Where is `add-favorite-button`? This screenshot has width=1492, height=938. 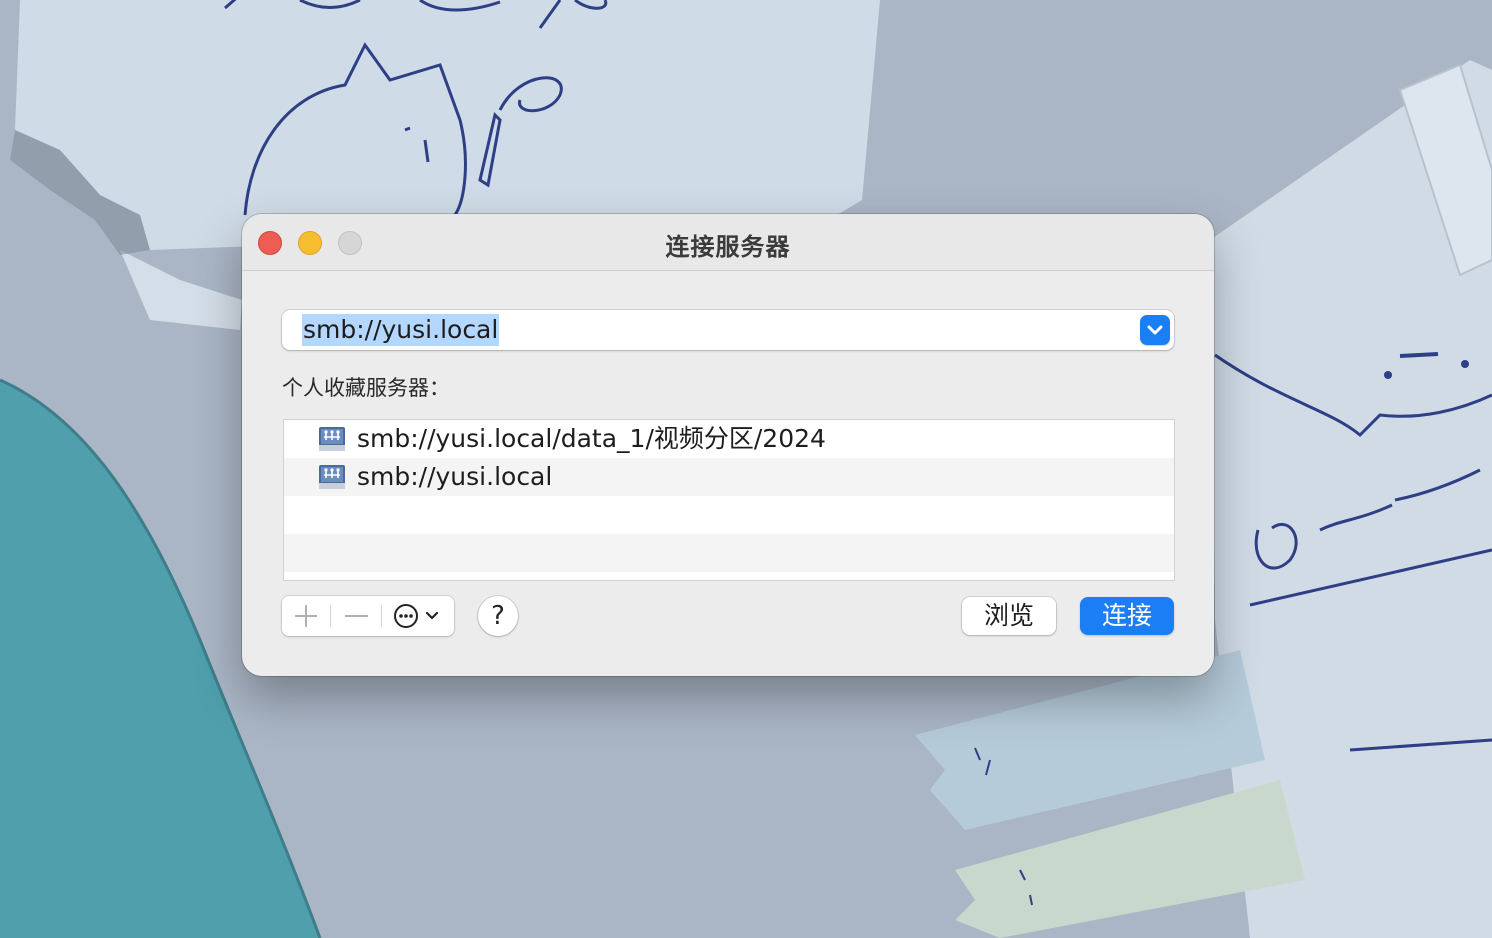
add-favorite-button is located at coordinates (305, 616).